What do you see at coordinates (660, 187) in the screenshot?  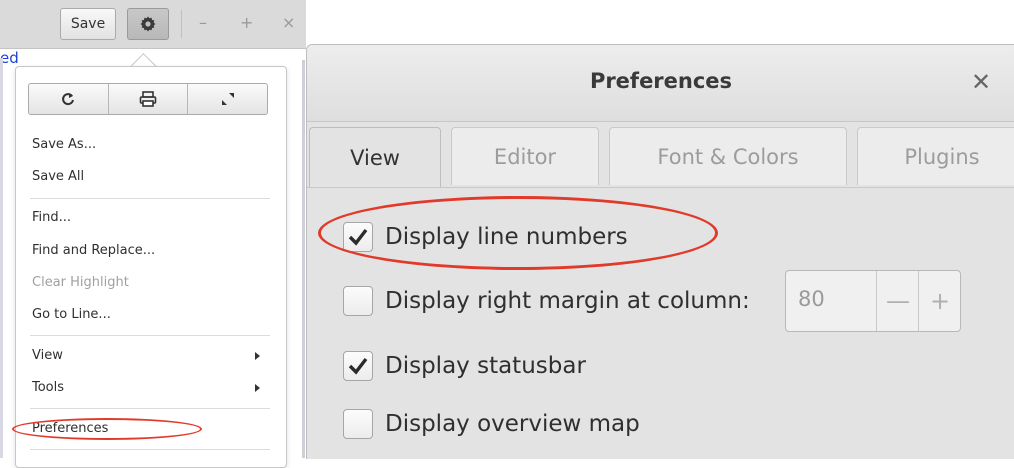 I see `tab-underline` at bounding box center [660, 187].